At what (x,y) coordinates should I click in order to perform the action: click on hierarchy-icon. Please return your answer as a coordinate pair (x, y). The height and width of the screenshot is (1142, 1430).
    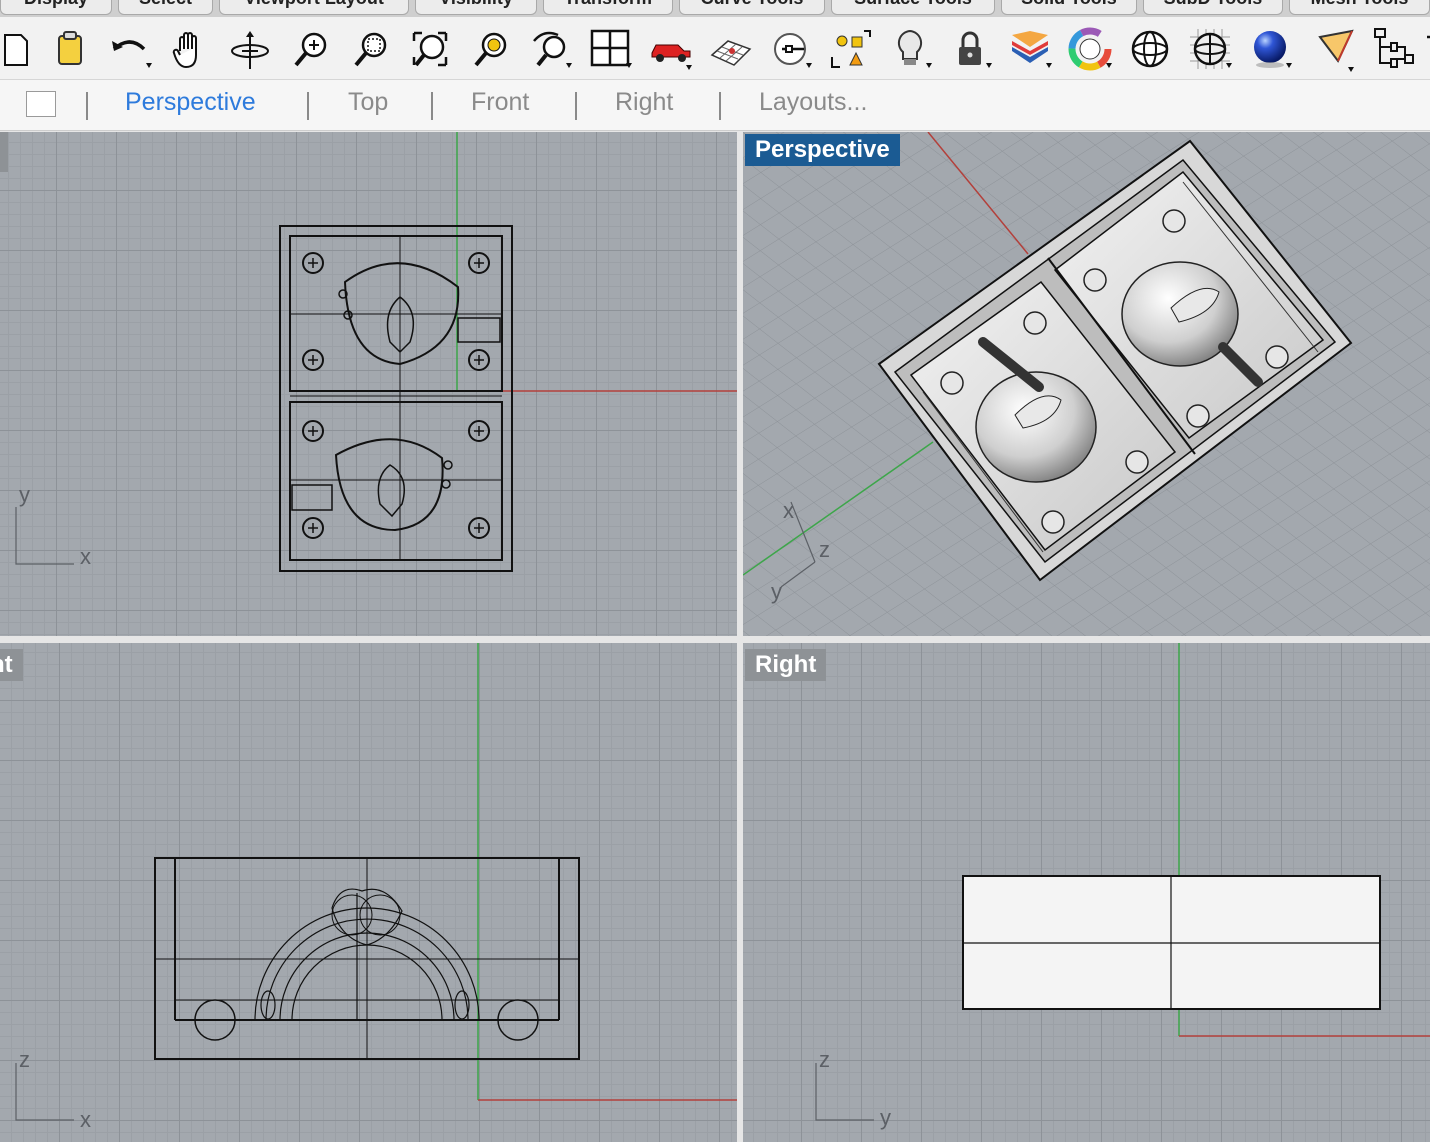
    Looking at the image, I should click on (1394, 48).